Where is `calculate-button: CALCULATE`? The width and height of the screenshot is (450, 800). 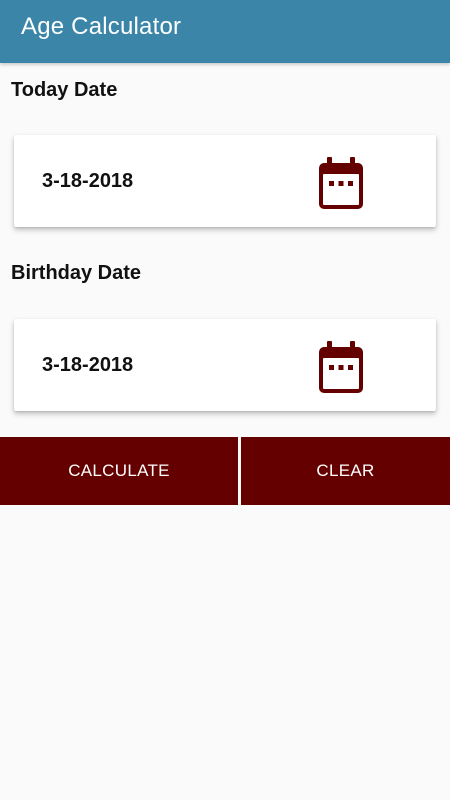 calculate-button: CALCULATE is located at coordinates (119, 471).